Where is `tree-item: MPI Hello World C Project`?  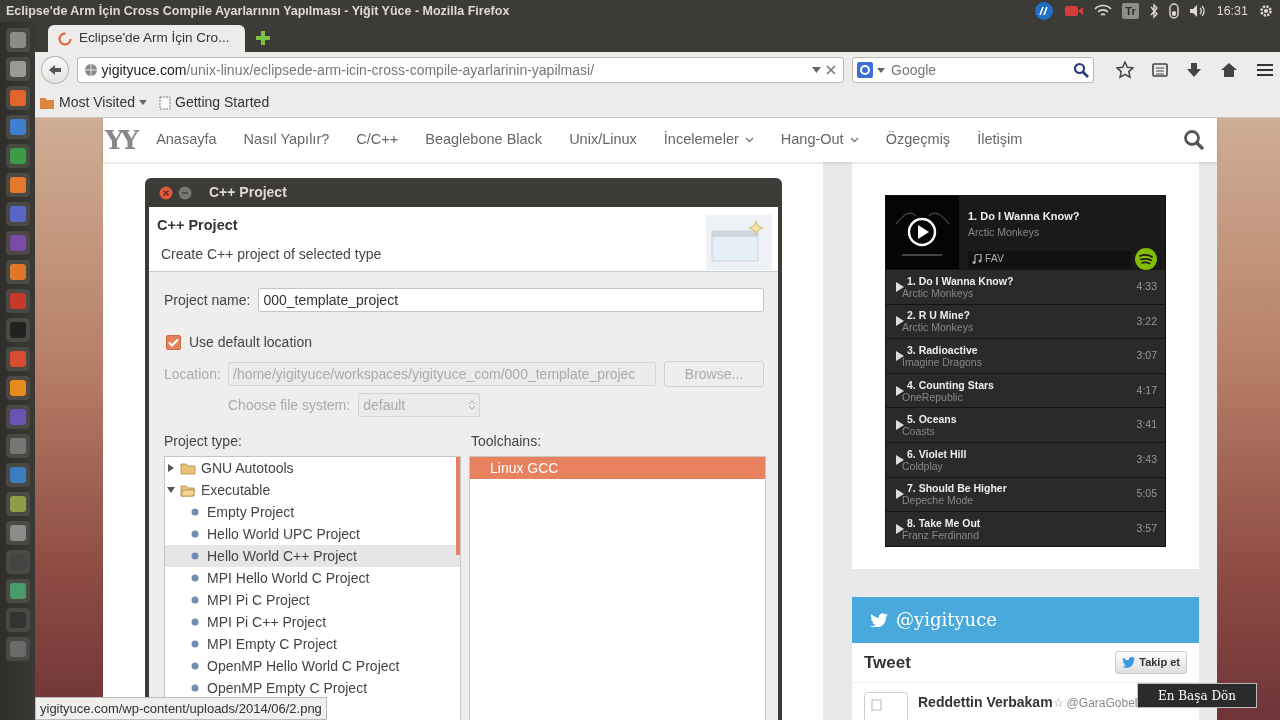
tree-item: MPI Hello World C Project is located at coordinates (312, 578).